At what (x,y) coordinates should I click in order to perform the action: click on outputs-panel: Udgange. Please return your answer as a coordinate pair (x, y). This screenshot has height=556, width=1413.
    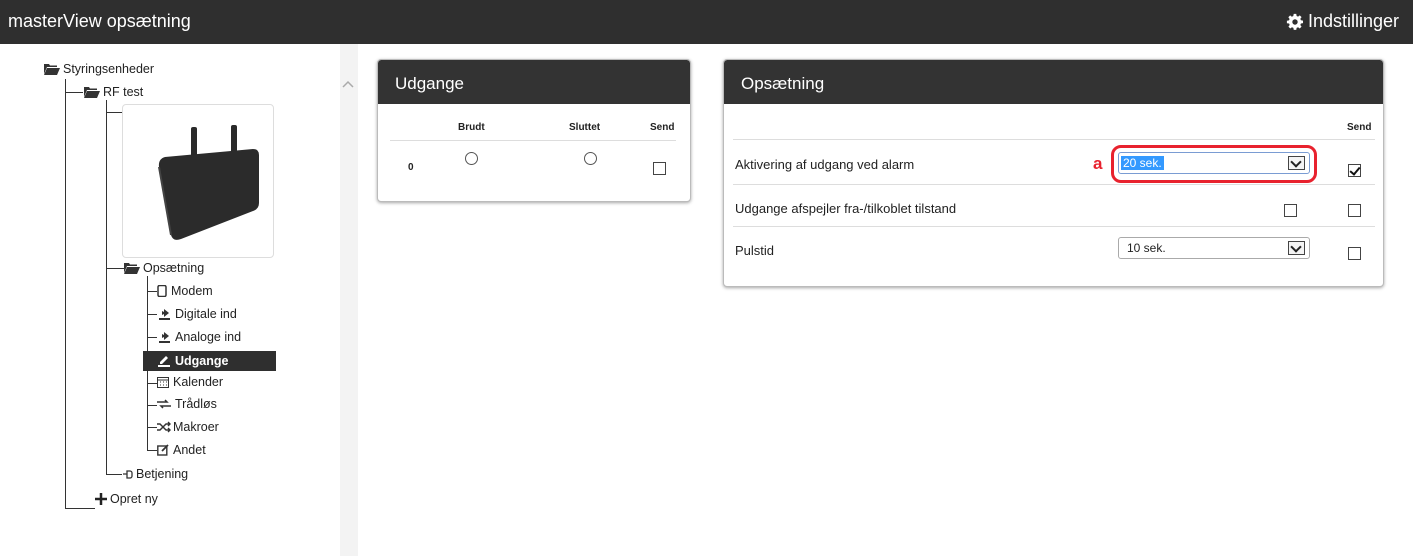
    Looking at the image, I should click on (534, 130).